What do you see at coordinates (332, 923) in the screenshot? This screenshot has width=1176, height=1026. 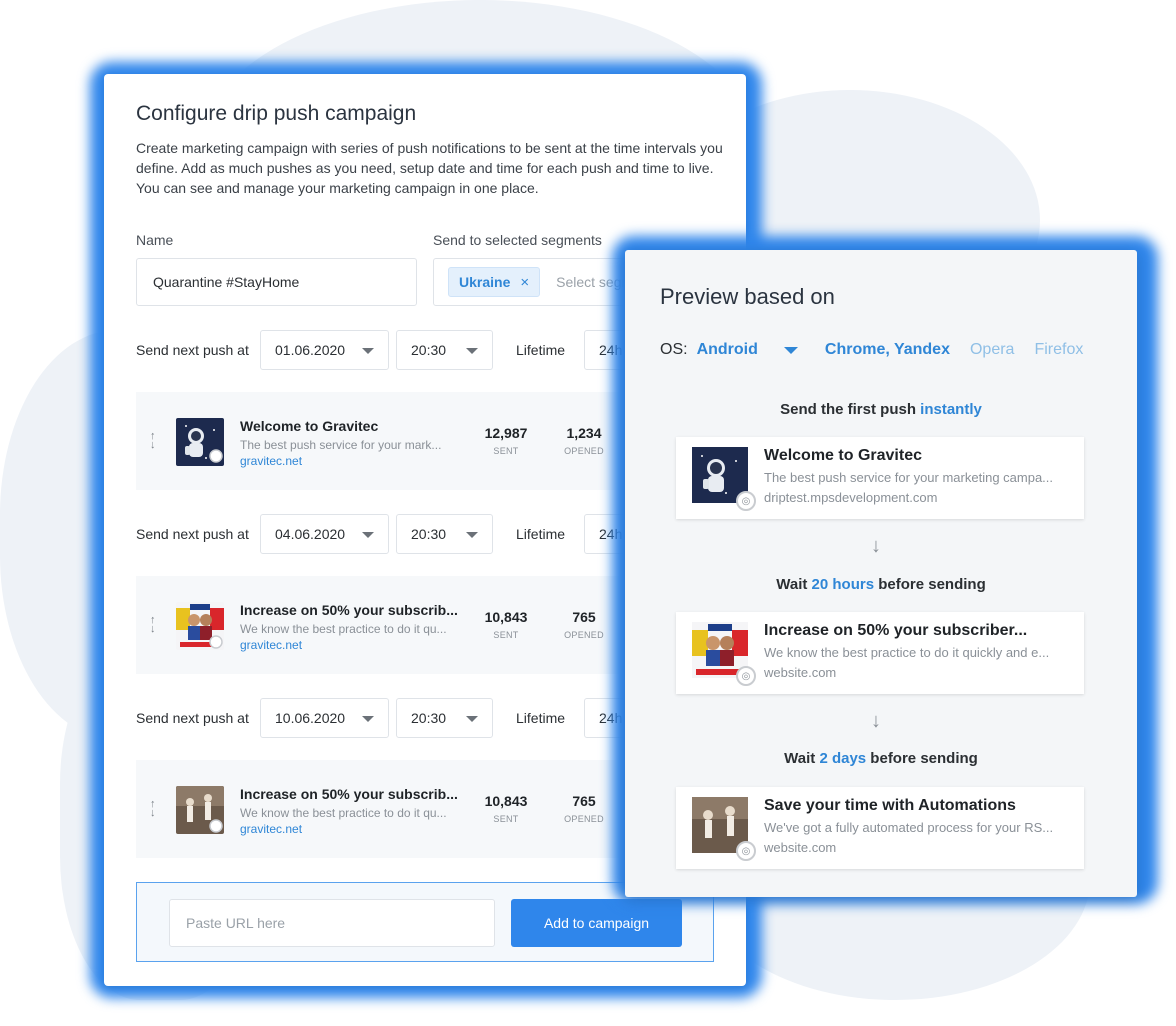 I see `paste-url-input` at bounding box center [332, 923].